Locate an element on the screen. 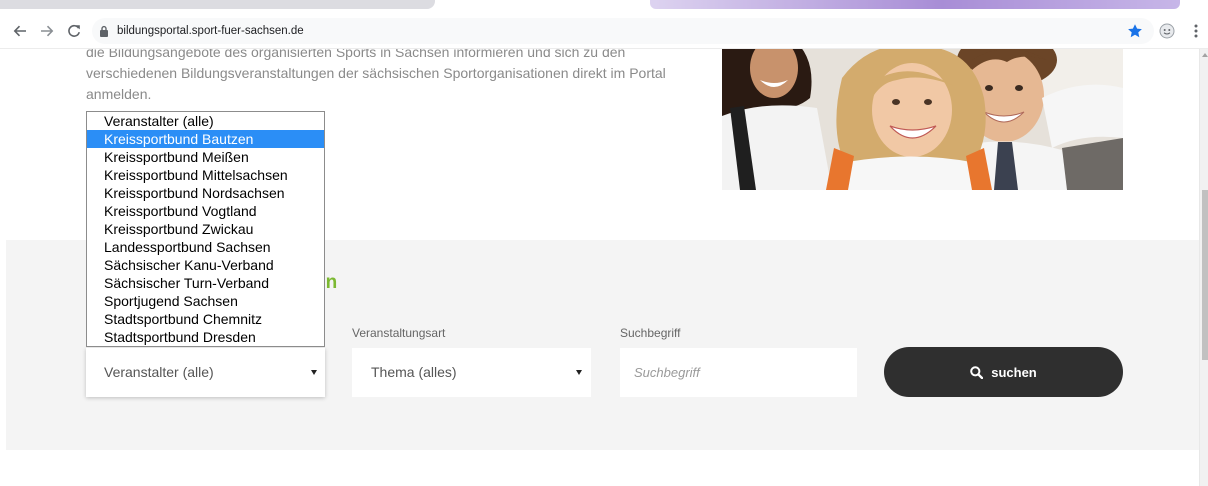  star-icon is located at coordinates (1135, 31).